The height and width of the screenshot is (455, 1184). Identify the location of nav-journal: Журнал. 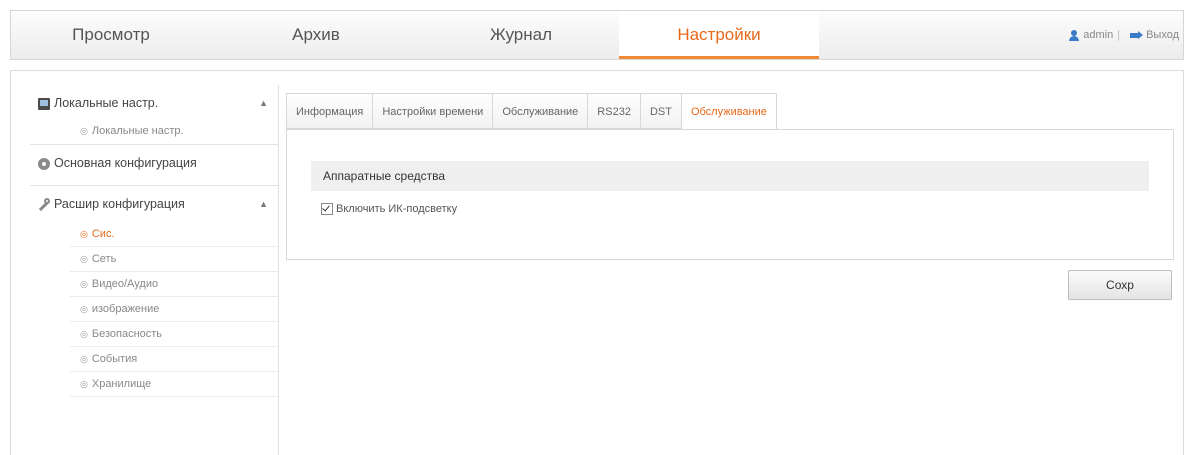
(521, 35).